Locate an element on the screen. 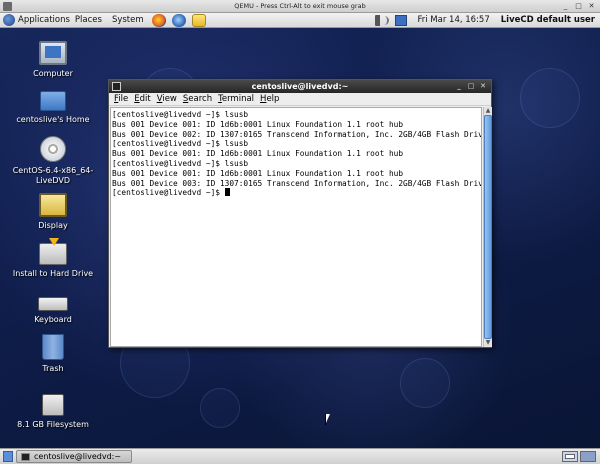  maximize-button: □ is located at coordinates (471, 86).